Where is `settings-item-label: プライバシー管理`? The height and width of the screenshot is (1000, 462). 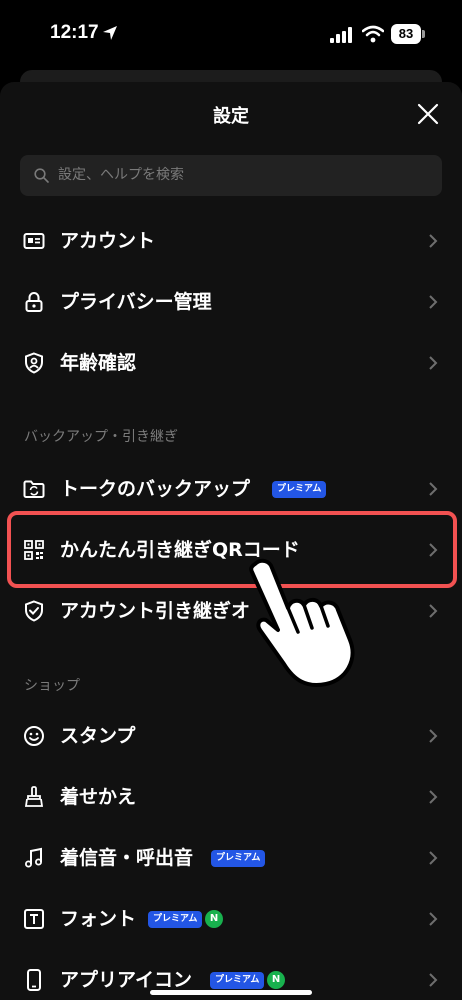 settings-item-label: プライバシー管理 is located at coordinates (136, 302).